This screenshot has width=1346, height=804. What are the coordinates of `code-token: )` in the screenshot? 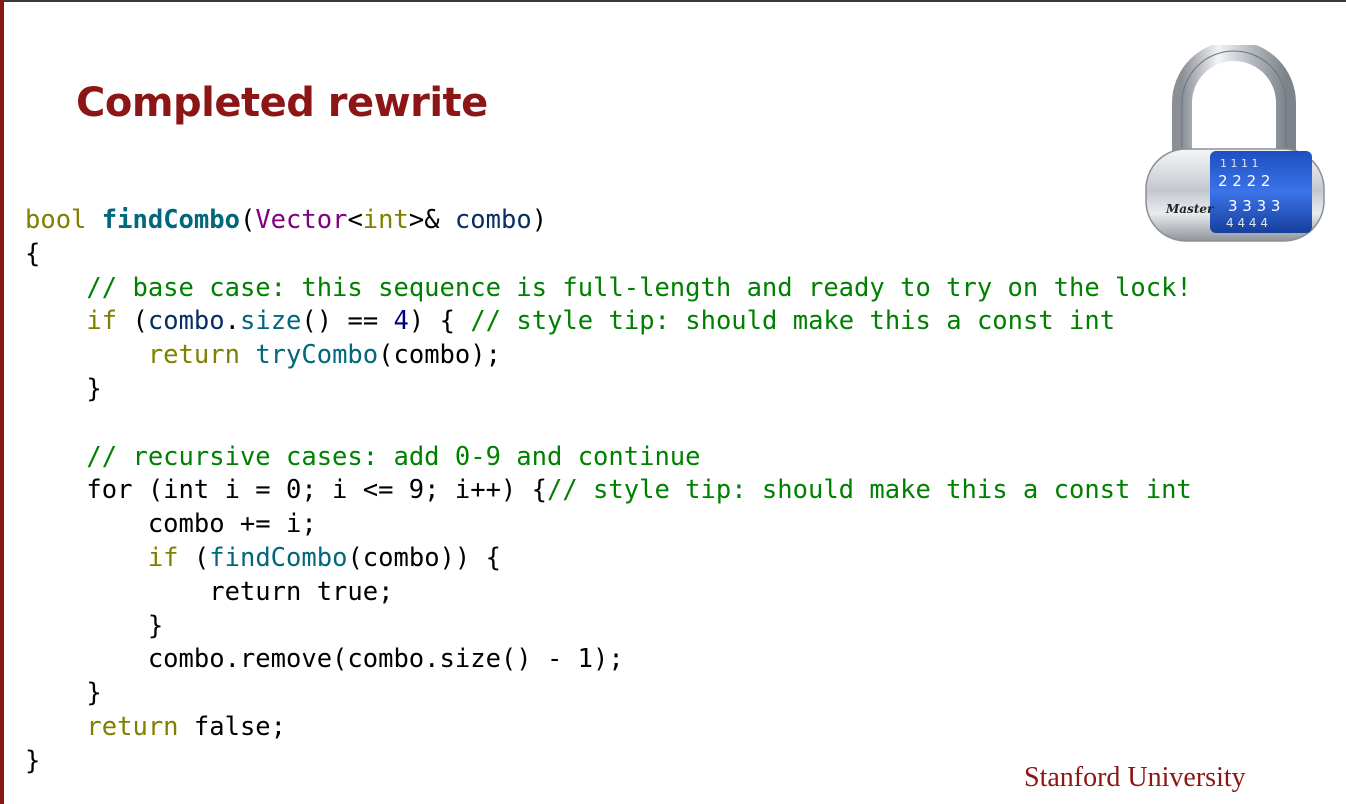 It's located at (539, 220).